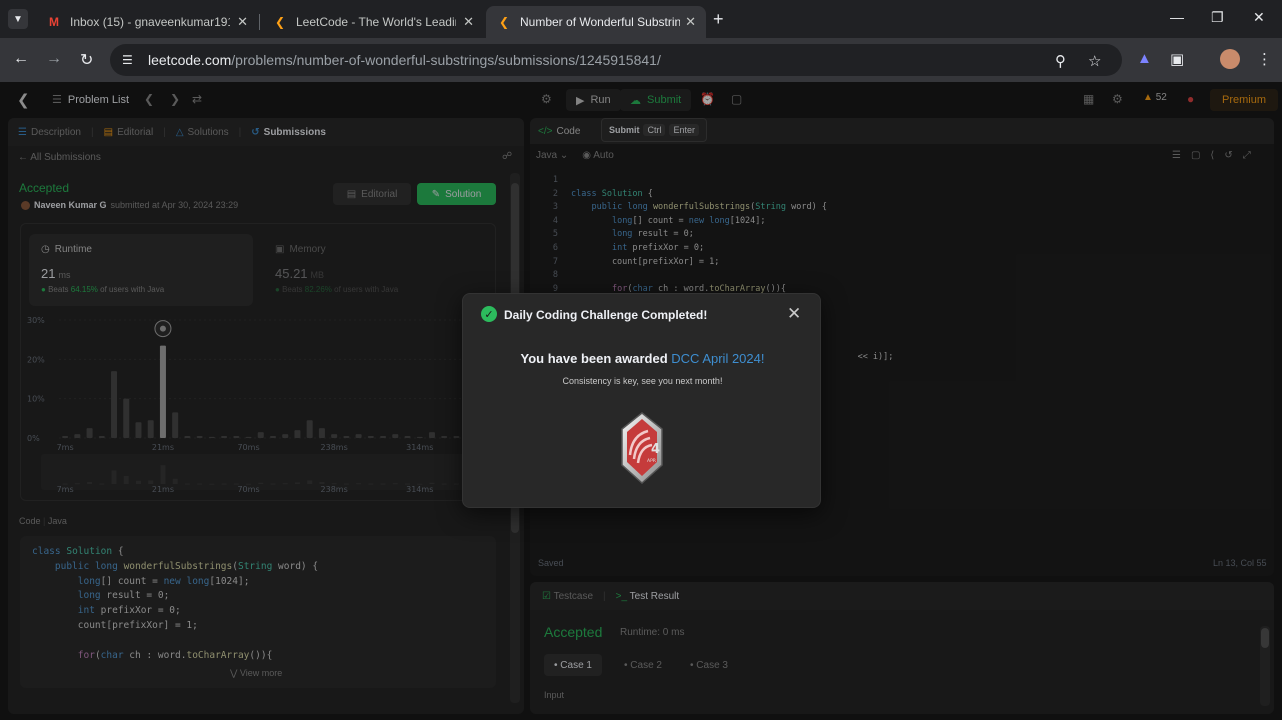  I want to click on new-tab-button: +, so click(718, 19).